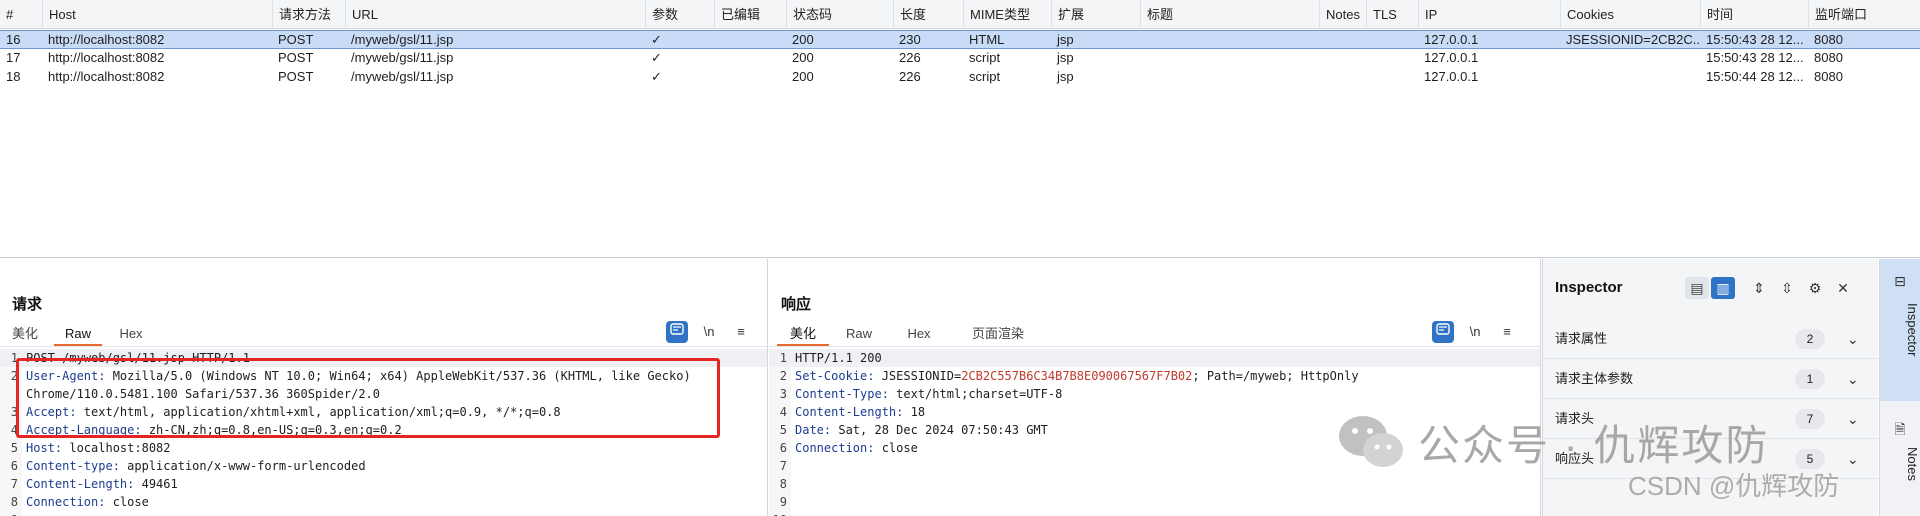 Image resolution: width=1920 pixels, height=516 pixels. What do you see at coordinates (859, 334) in the screenshot?
I see `response-tab-raw: Raw` at bounding box center [859, 334].